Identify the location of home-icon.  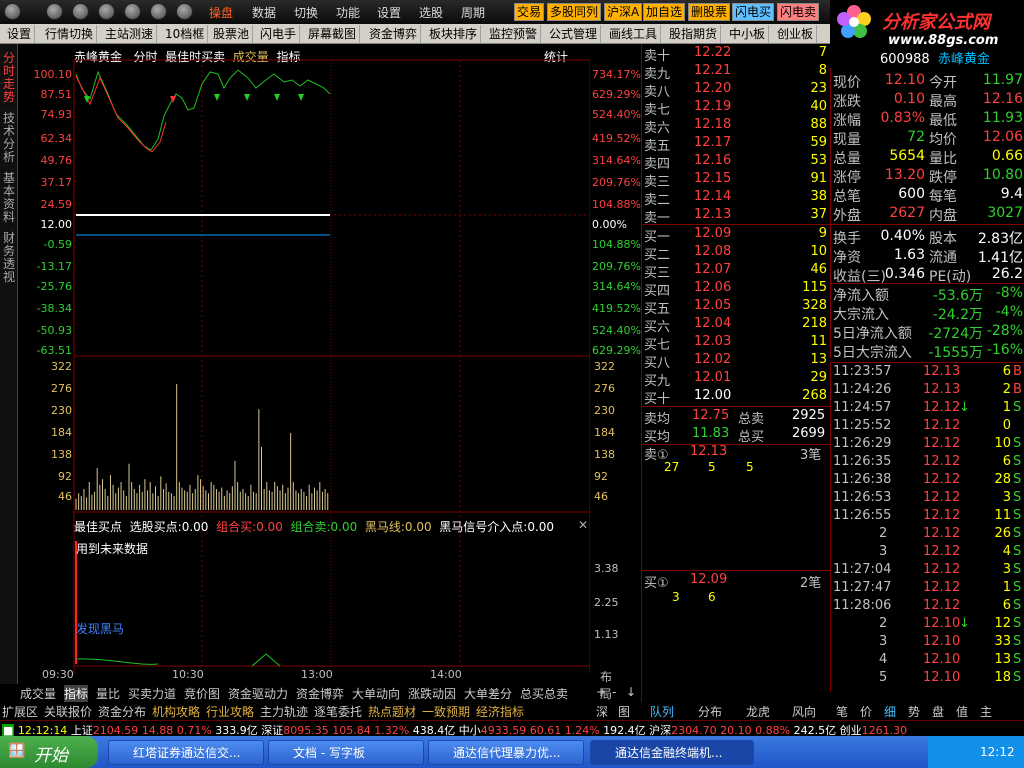
(106, 11).